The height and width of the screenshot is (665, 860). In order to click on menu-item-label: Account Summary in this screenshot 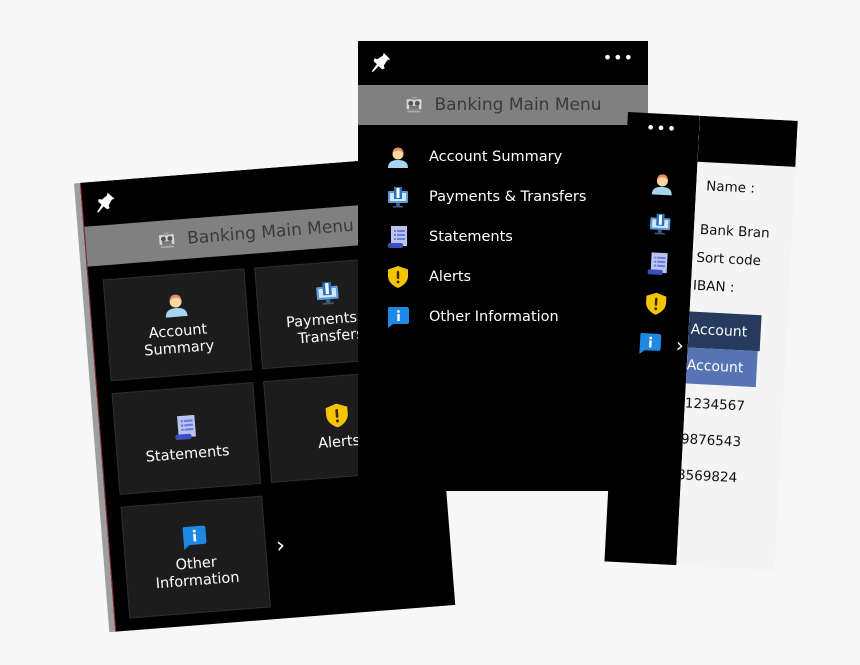, I will do `click(496, 157)`.